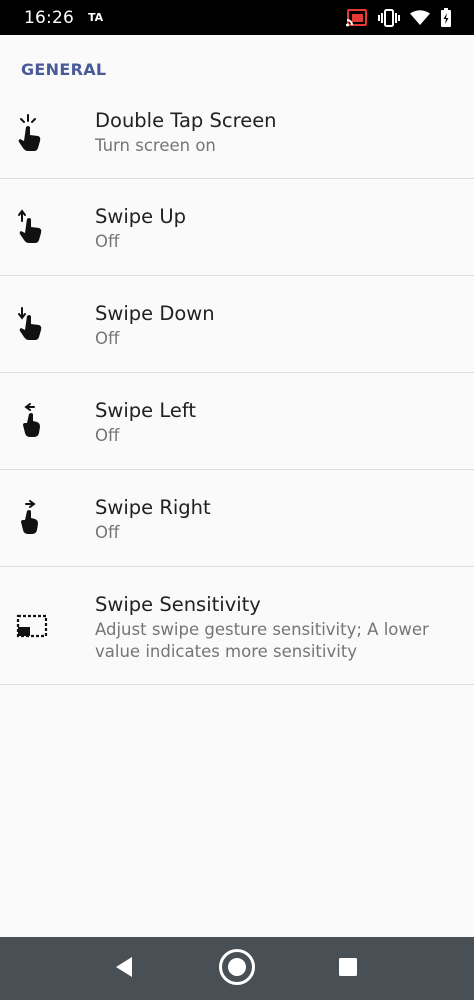  Describe the element at coordinates (446, 17) in the screenshot. I see `battery-icon` at that location.